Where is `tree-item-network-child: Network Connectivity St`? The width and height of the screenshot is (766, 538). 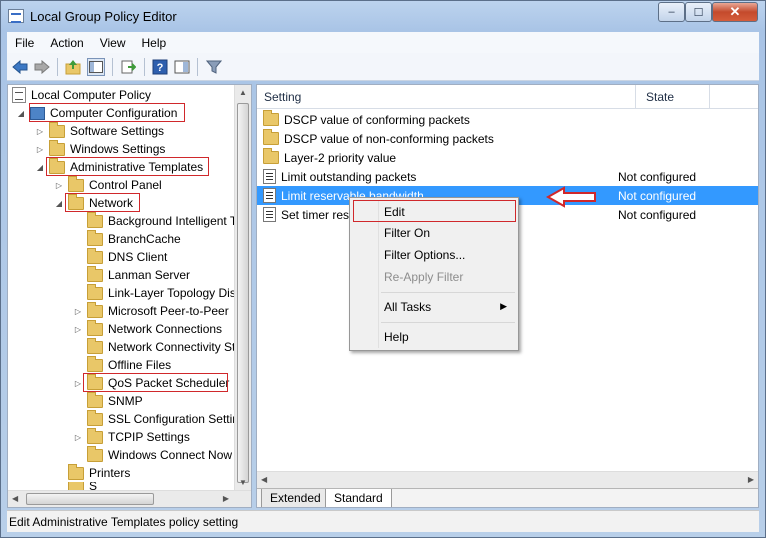 tree-item-network-child: Network Connectivity St is located at coordinates (154, 346).